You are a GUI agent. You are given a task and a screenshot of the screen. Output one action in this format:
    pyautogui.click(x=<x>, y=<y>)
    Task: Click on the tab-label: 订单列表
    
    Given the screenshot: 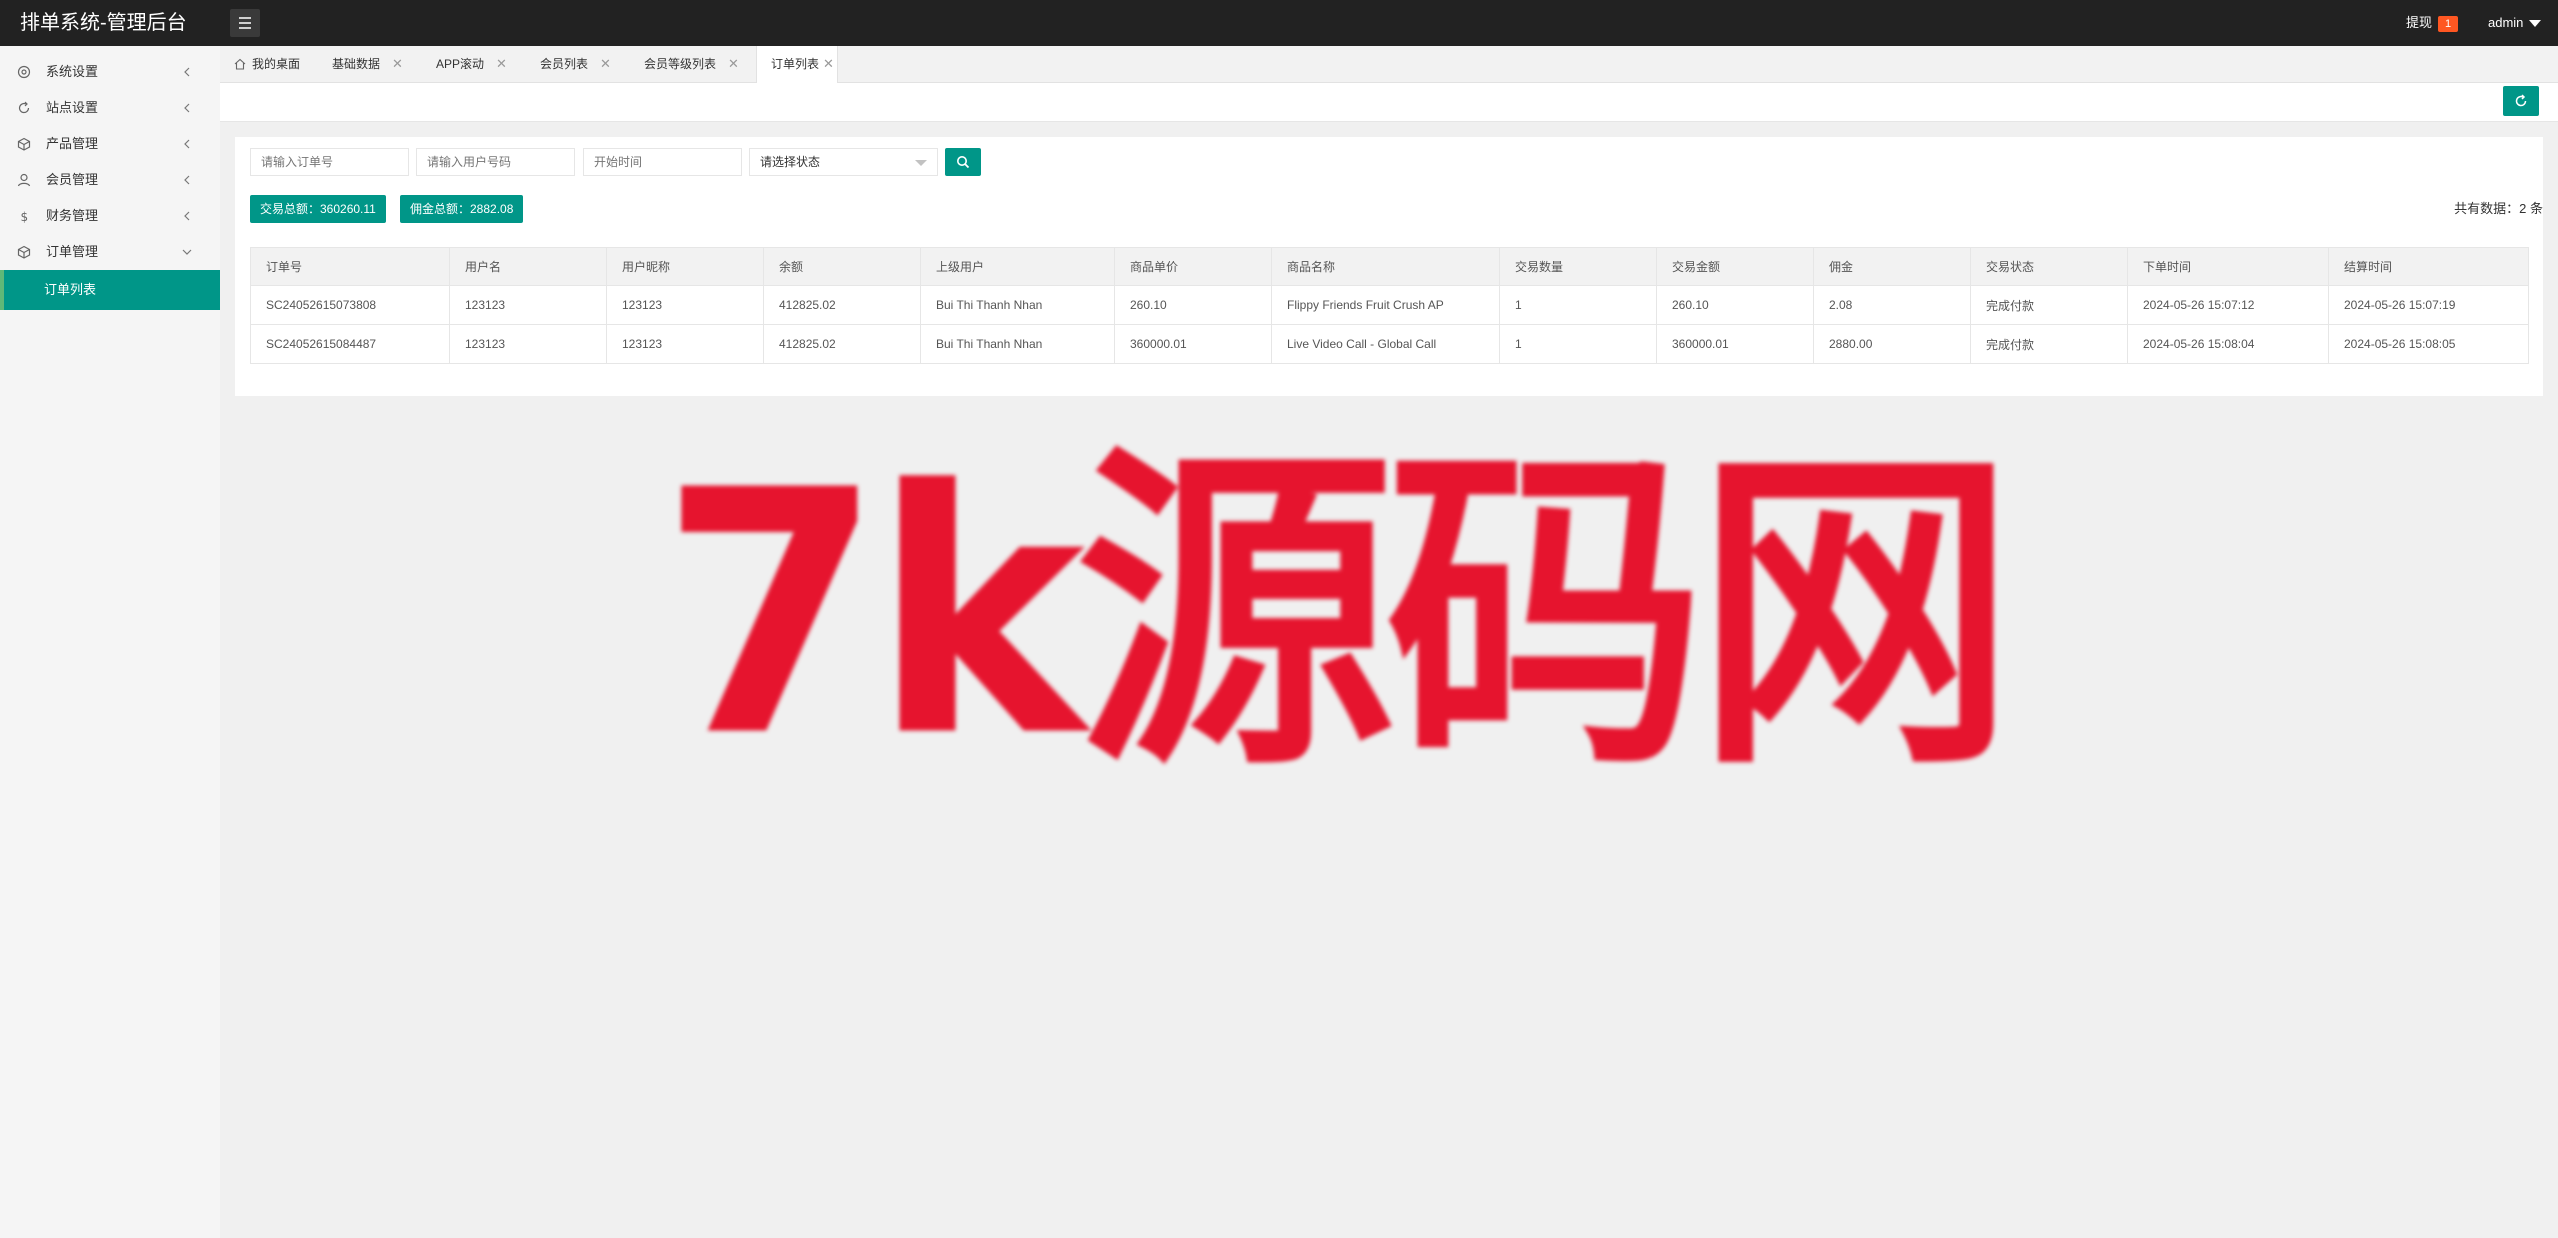 What is the action you would take?
    pyautogui.click(x=795, y=64)
    